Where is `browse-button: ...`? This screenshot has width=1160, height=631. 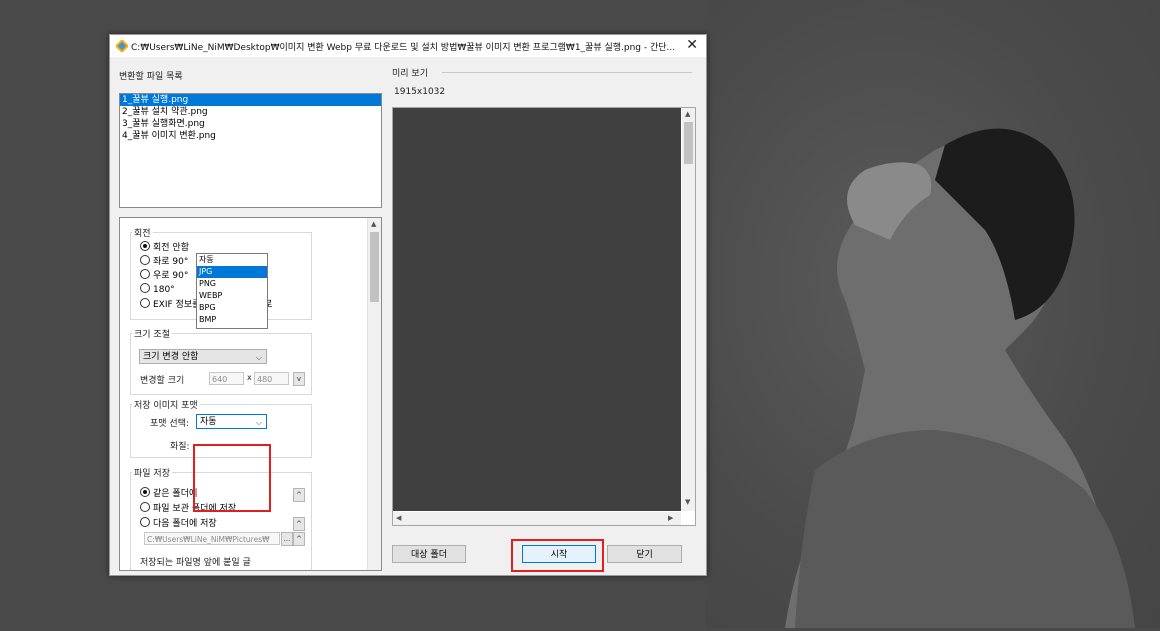
browse-button: ... is located at coordinates (287, 539).